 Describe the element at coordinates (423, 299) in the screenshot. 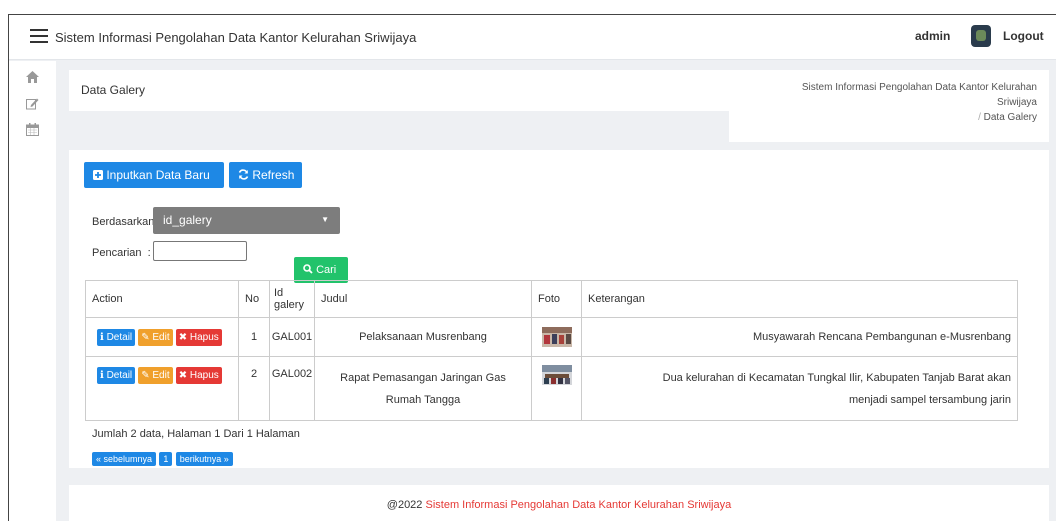

I see `col-judul: Judul` at that location.